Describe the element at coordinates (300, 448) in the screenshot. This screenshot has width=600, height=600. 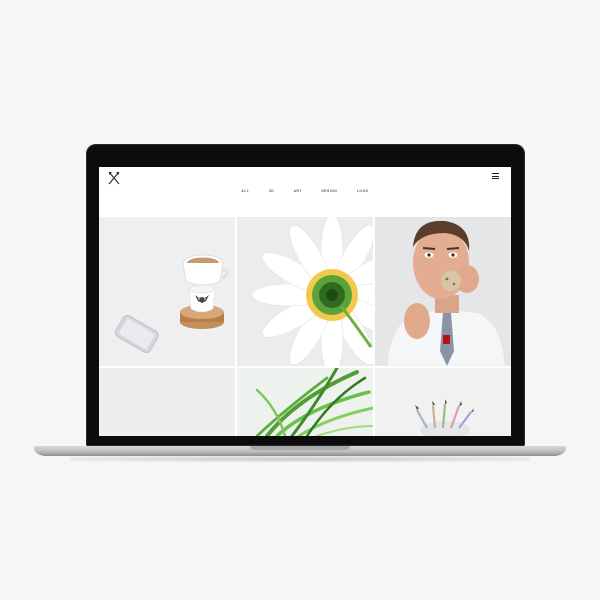
I see `laptop-notch` at that location.